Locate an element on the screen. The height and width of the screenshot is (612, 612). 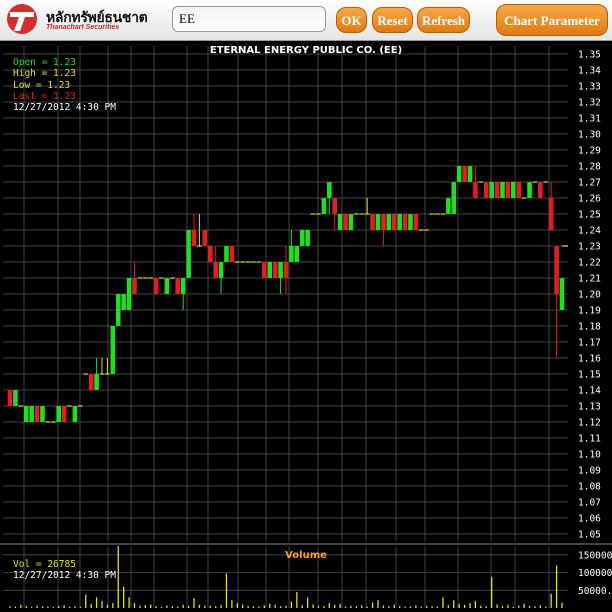
price-tick-label: 1.23 is located at coordinates (589, 247).